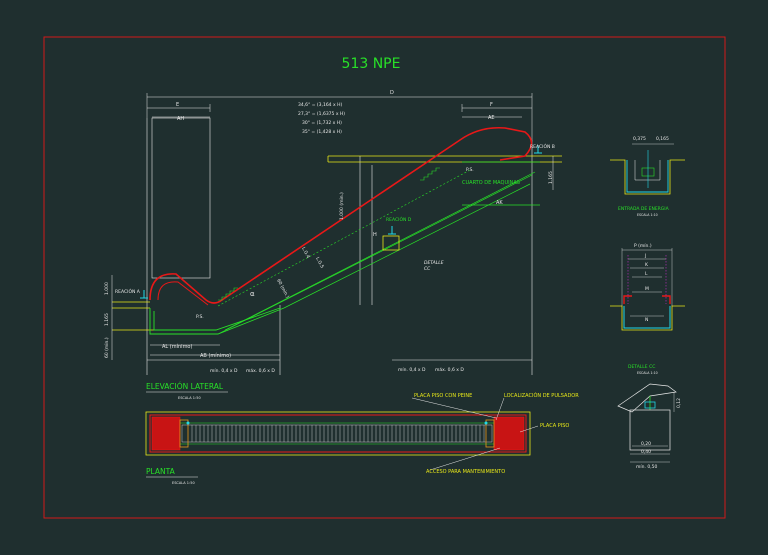 Image resolution: width=768 pixels, height=555 pixels. What do you see at coordinates (542, 146) in the screenshot?
I see `reaction-b-label: REACIÓN B` at bounding box center [542, 146].